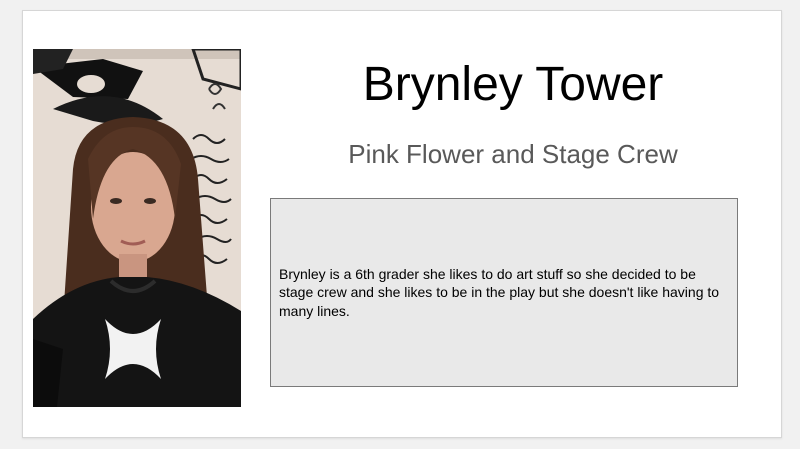  What do you see at coordinates (513, 154) in the screenshot?
I see `slide-subtitle: Pink Flower and Stage Crew` at bounding box center [513, 154].